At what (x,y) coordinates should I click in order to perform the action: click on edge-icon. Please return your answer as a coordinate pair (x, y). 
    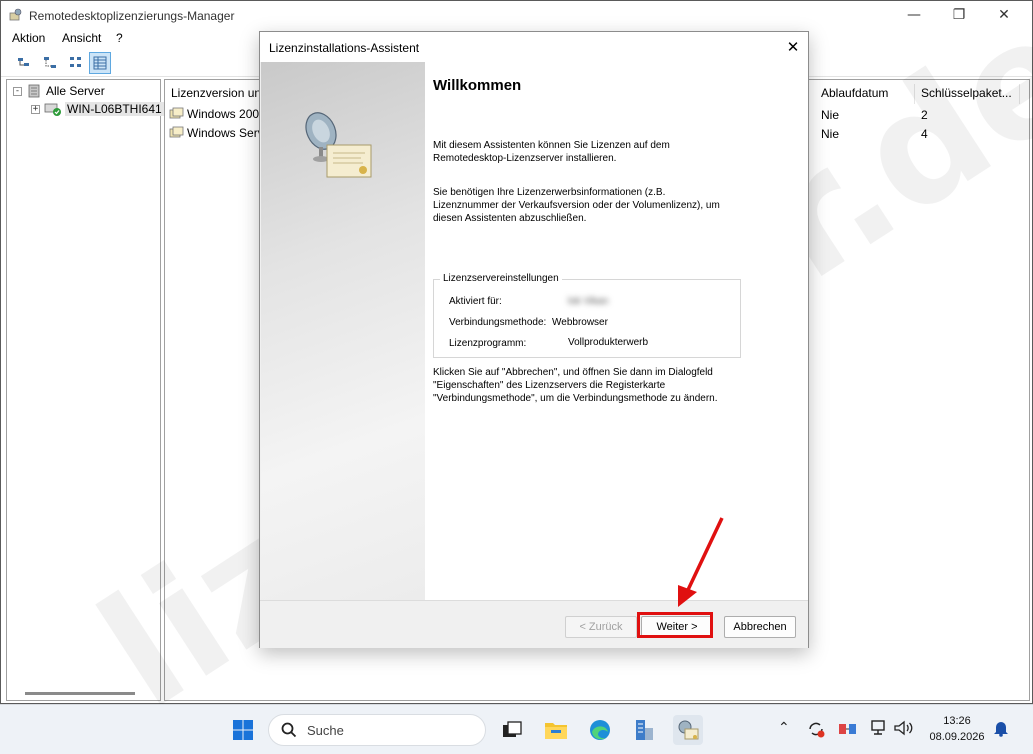
    Looking at the image, I should click on (600, 730).